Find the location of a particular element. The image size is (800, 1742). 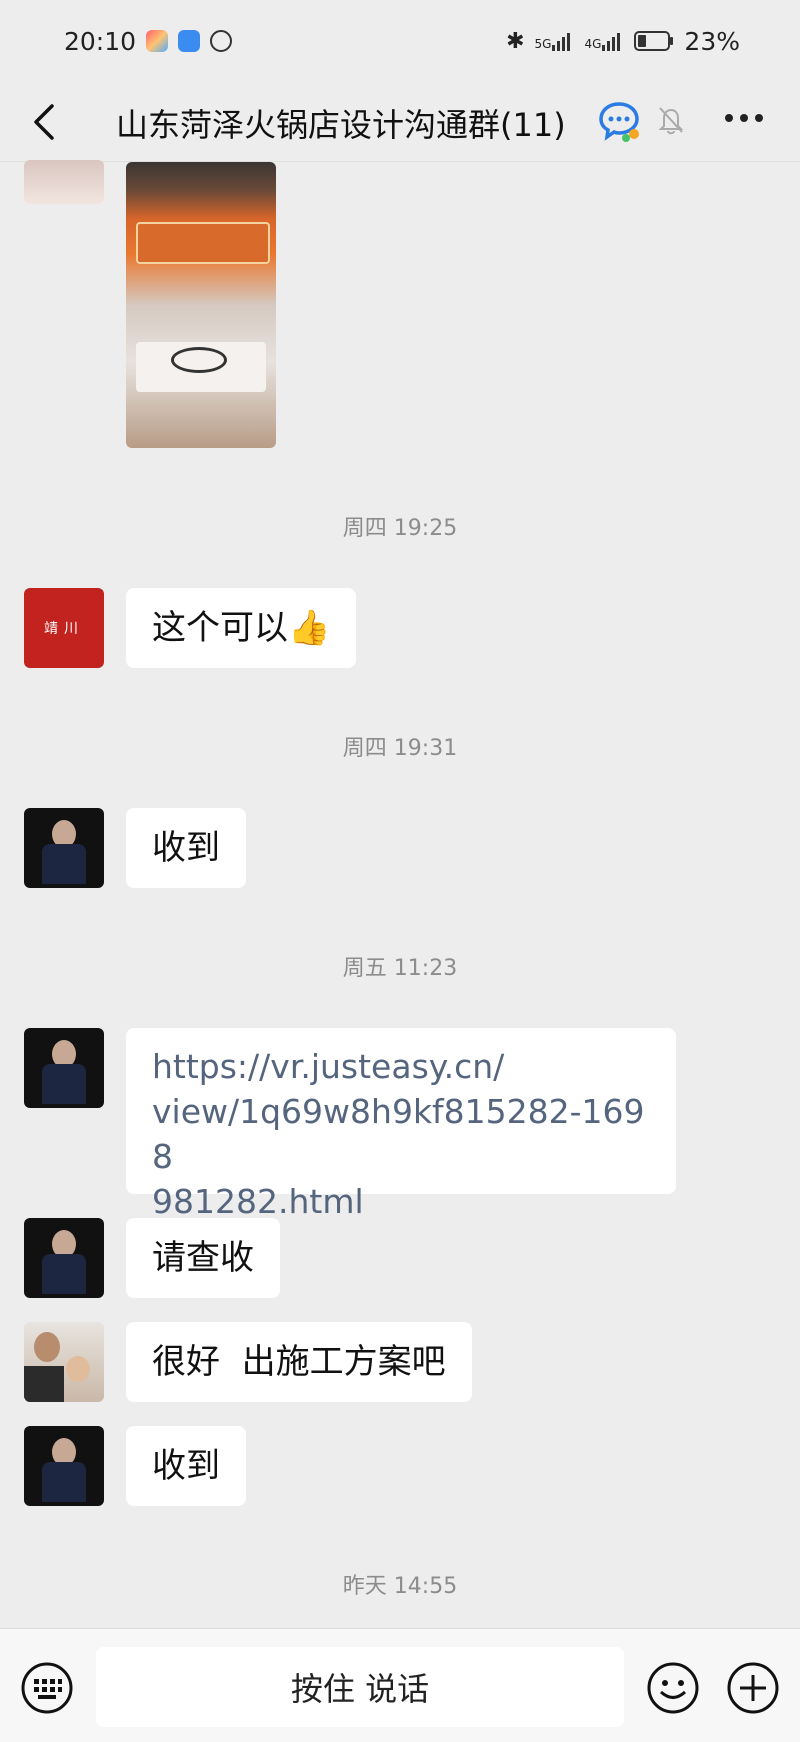

bluetooth-icon: ✱ is located at coordinates (515, 41).